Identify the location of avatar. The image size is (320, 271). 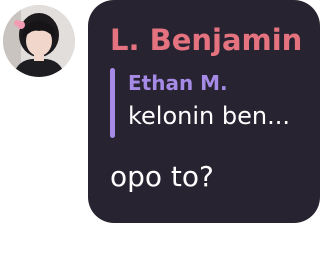
(39, 41).